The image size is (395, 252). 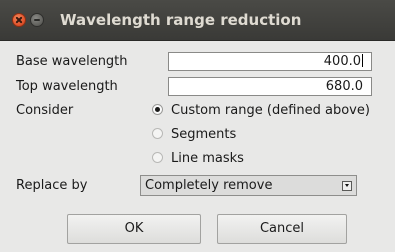 I want to click on replace-by-select: Completely remove, so click(x=248, y=185).